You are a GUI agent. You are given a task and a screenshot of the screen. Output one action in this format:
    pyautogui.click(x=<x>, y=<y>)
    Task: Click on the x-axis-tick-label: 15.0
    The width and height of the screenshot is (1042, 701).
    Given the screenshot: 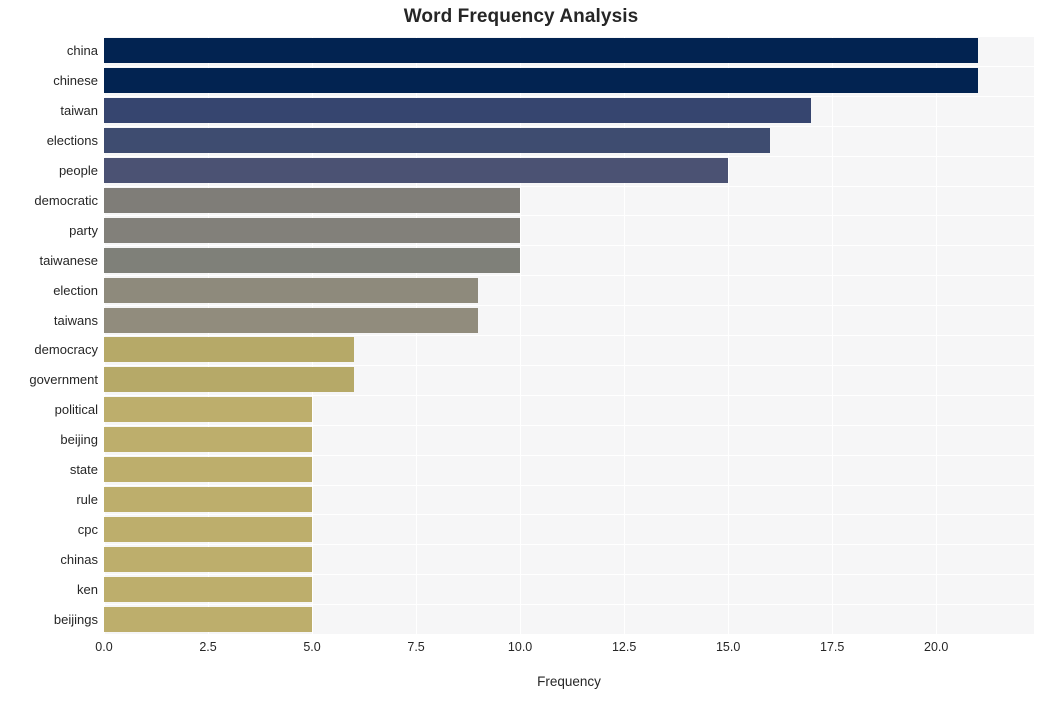 What is the action you would take?
    pyautogui.click(x=728, y=647)
    